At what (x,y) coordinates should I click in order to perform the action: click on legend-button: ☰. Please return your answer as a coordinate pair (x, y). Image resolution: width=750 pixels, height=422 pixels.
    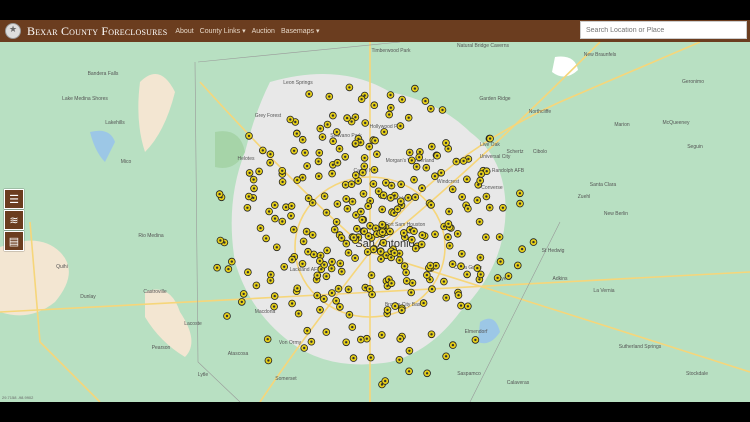
    Looking at the image, I should click on (14, 199).